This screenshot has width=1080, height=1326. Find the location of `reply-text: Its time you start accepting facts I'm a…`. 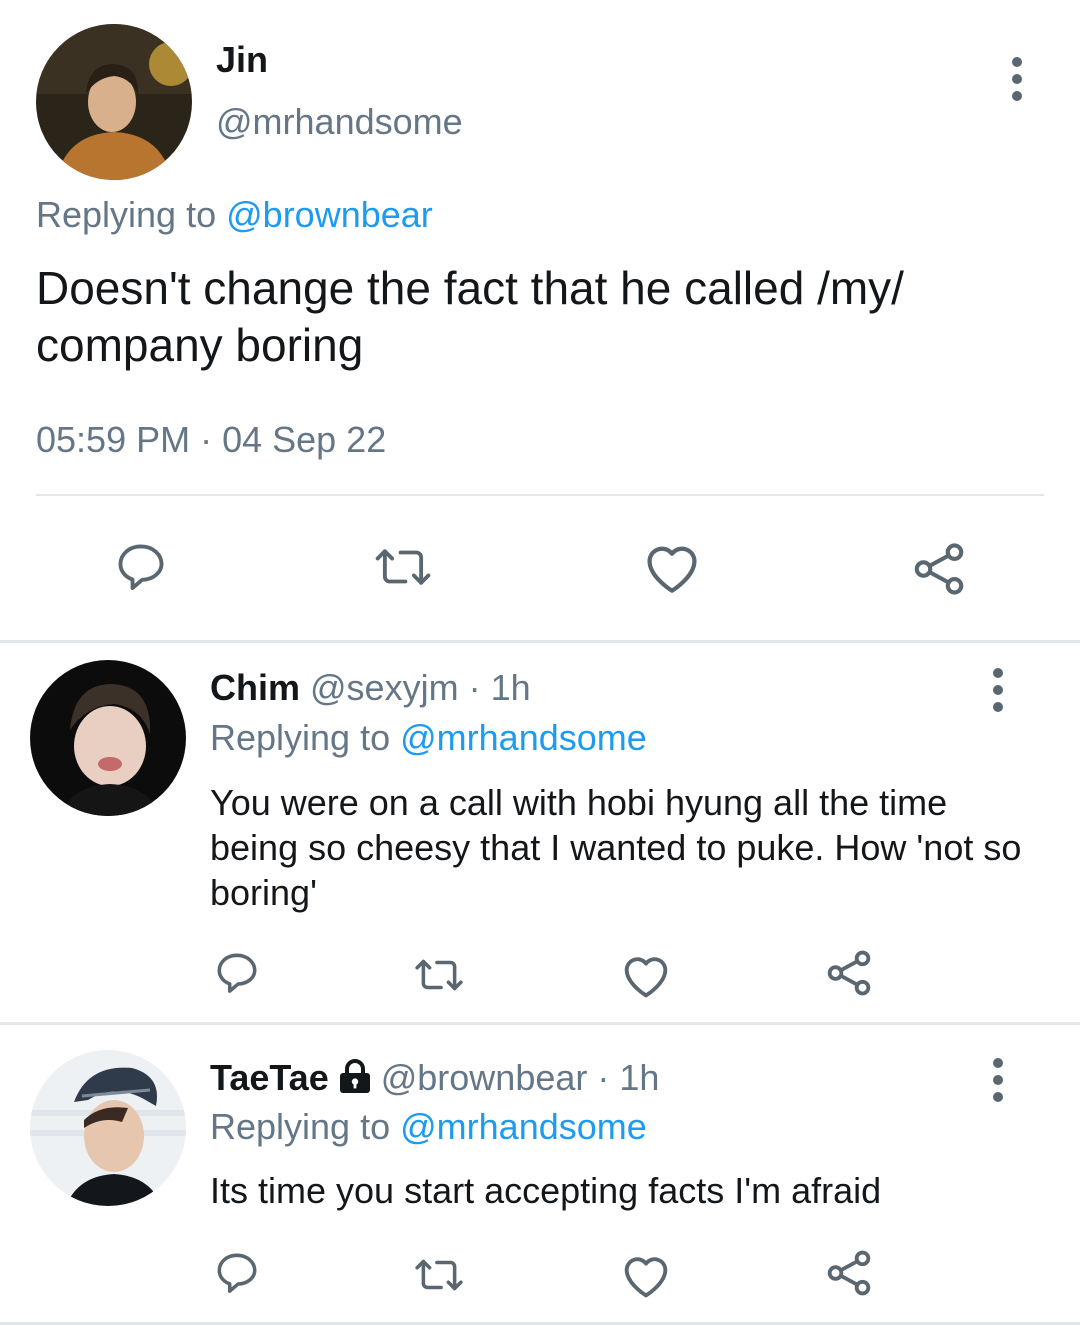

reply-text: Its time you start accepting facts I'm a… is located at coordinates (546, 1190).